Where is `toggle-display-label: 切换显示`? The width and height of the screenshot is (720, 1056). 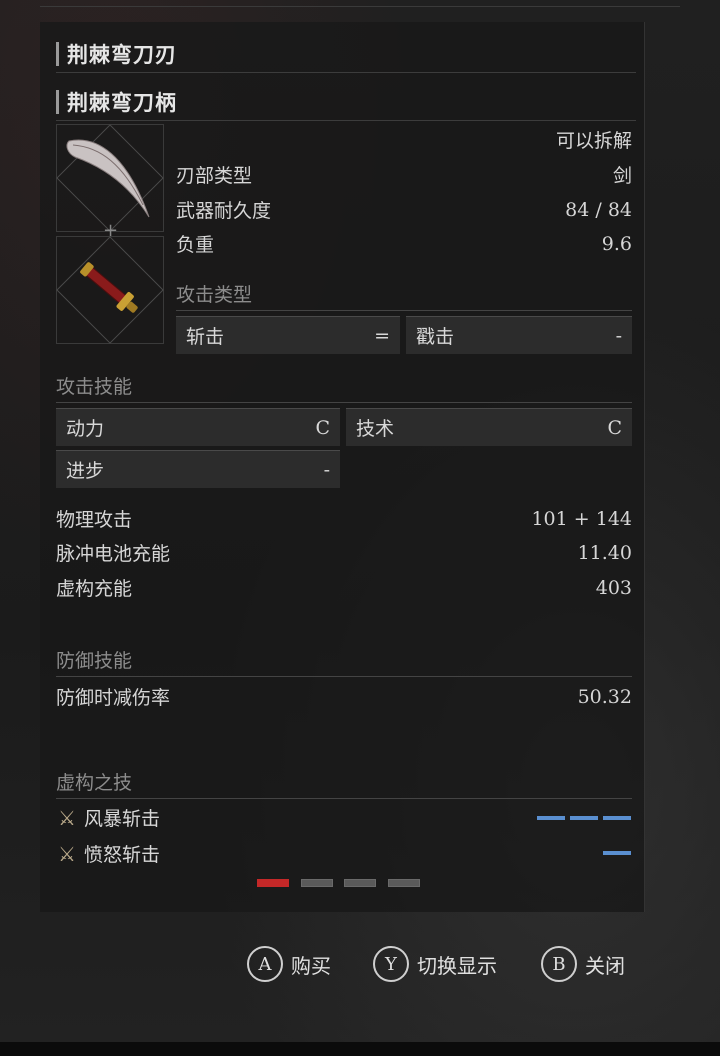
toggle-display-label: 切换显示 is located at coordinates (457, 965).